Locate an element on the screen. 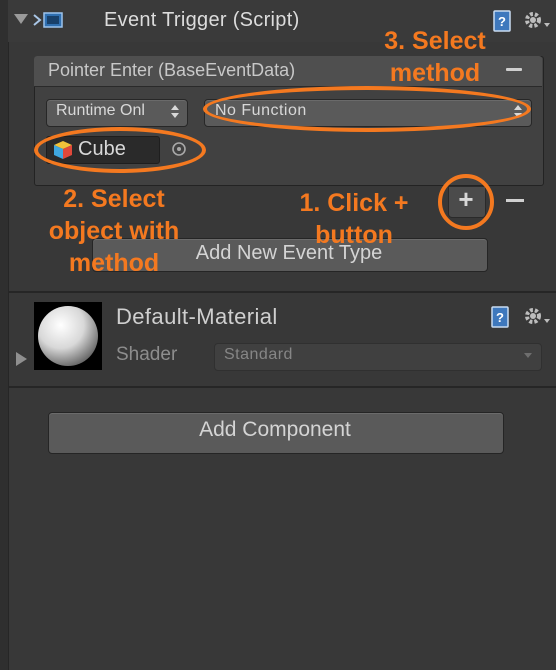 This screenshot has height=670, width=556. add-component-label: Add Component is located at coordinates (275, 429).